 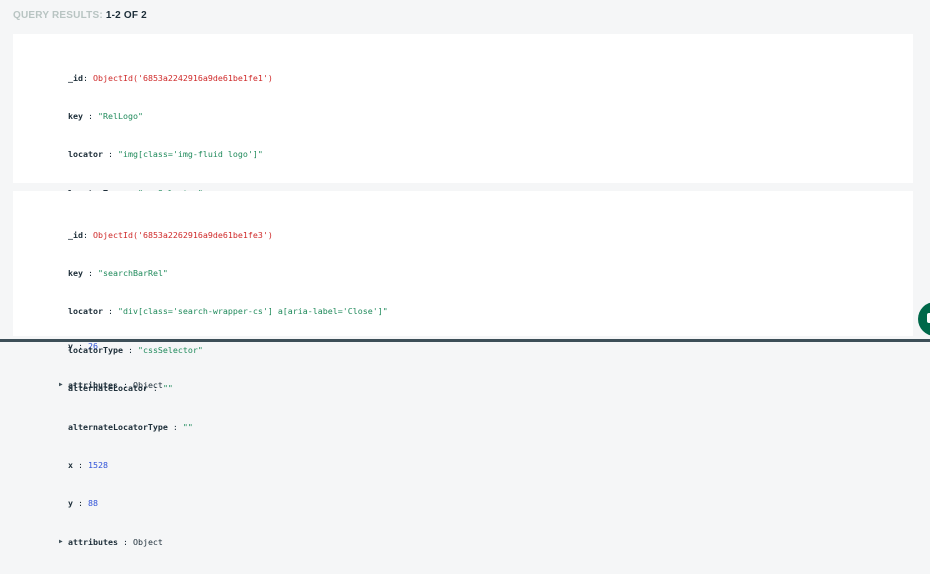 I want to click on field-locator: locator : "img[class='img-fluid logo']", so click(x=165, y=154).